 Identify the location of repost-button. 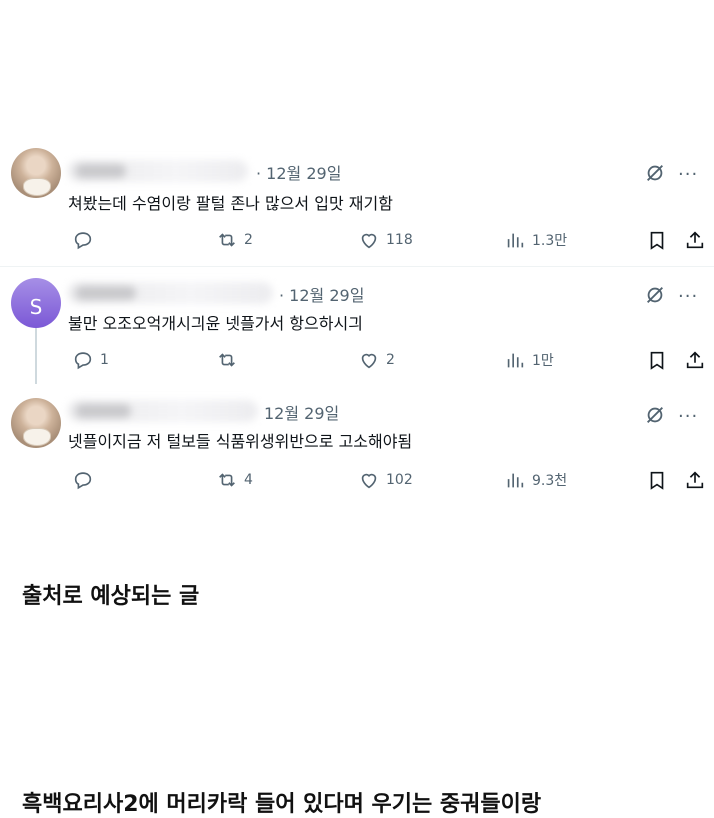
(230, 360).